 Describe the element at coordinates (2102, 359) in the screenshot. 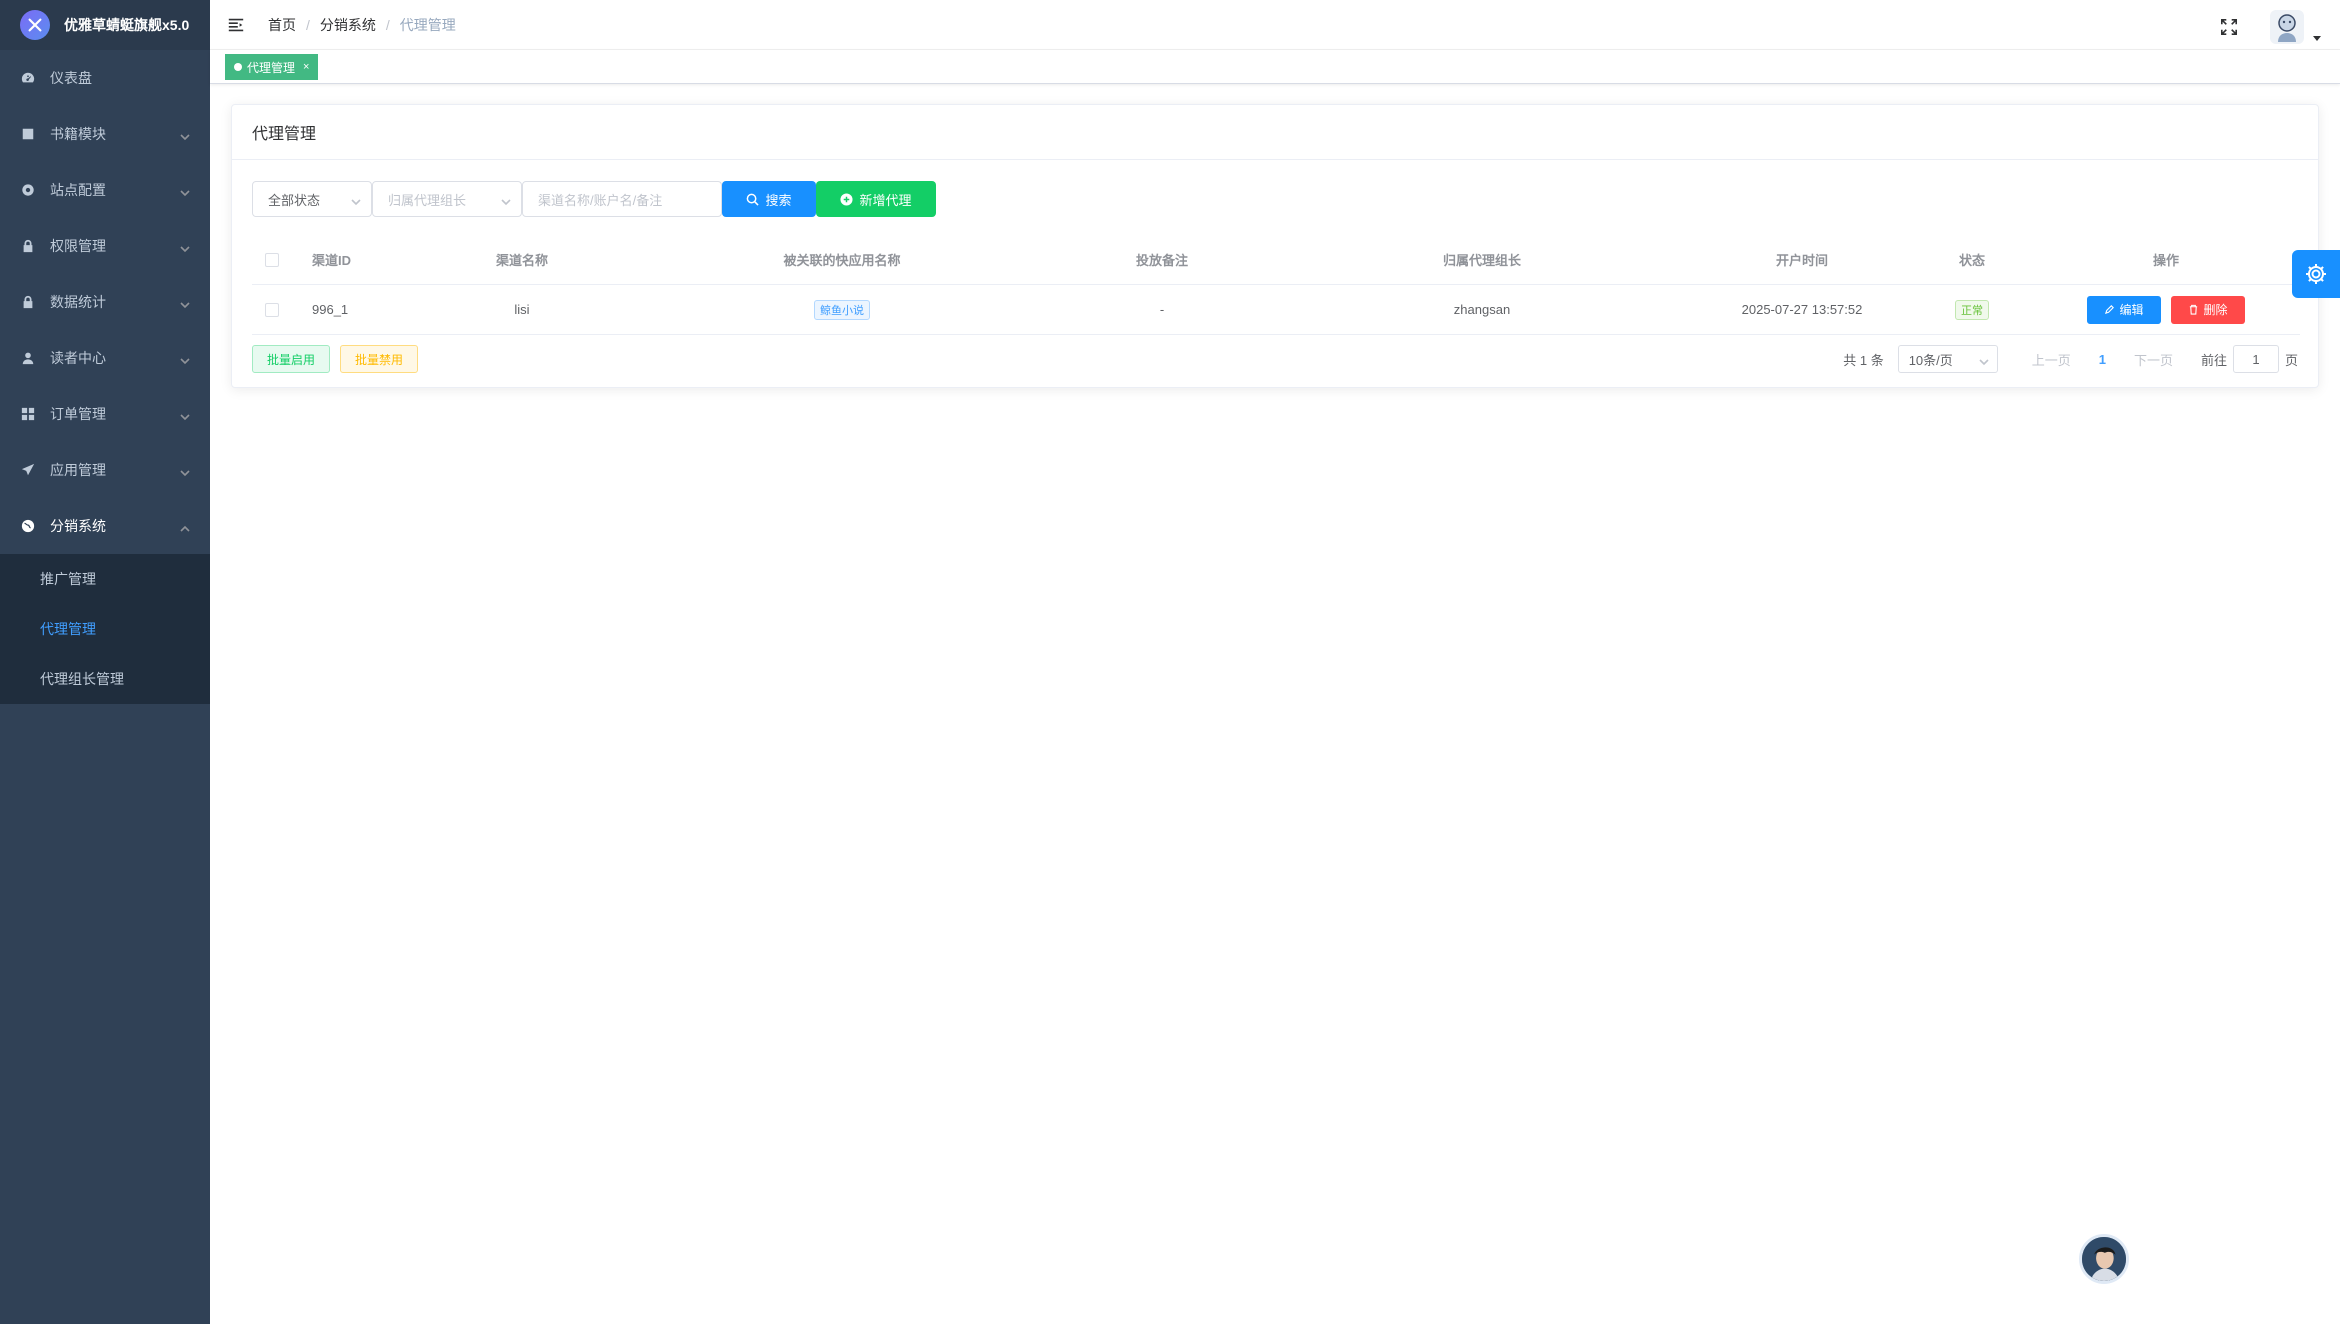

I see `page-number-current: 1` at that location.